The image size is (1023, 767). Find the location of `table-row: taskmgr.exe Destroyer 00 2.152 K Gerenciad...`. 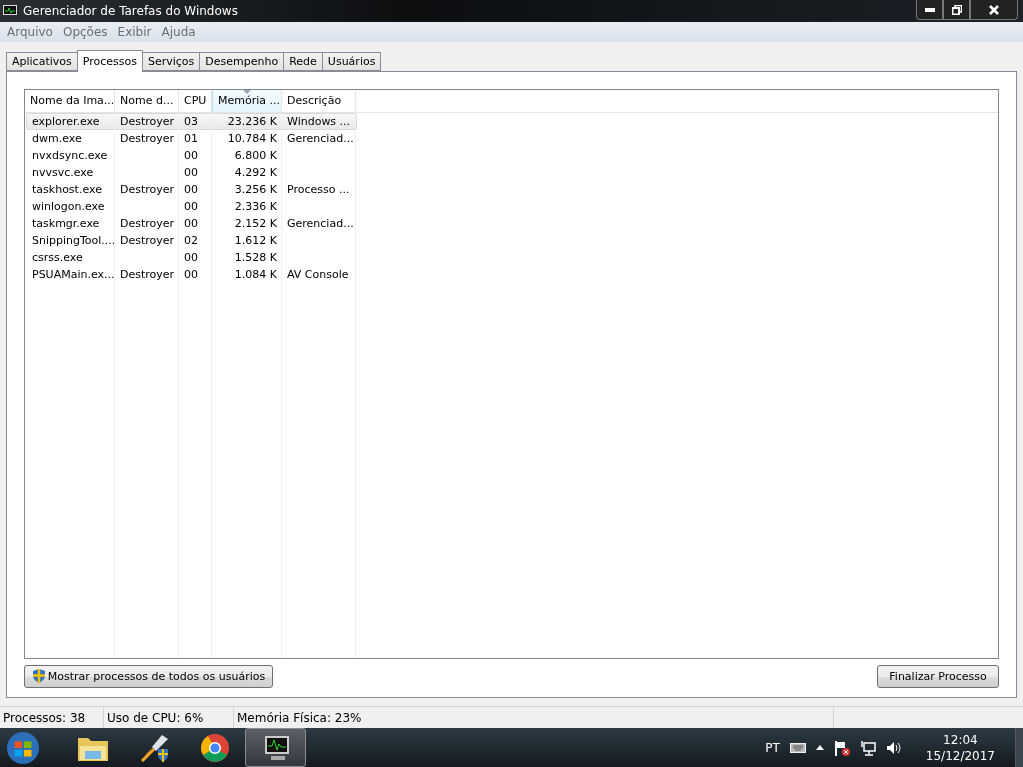

table-row: taskmgr.exe Destroyer 00 2.152 K Gerenciad... is located at coordinates (191, 223).